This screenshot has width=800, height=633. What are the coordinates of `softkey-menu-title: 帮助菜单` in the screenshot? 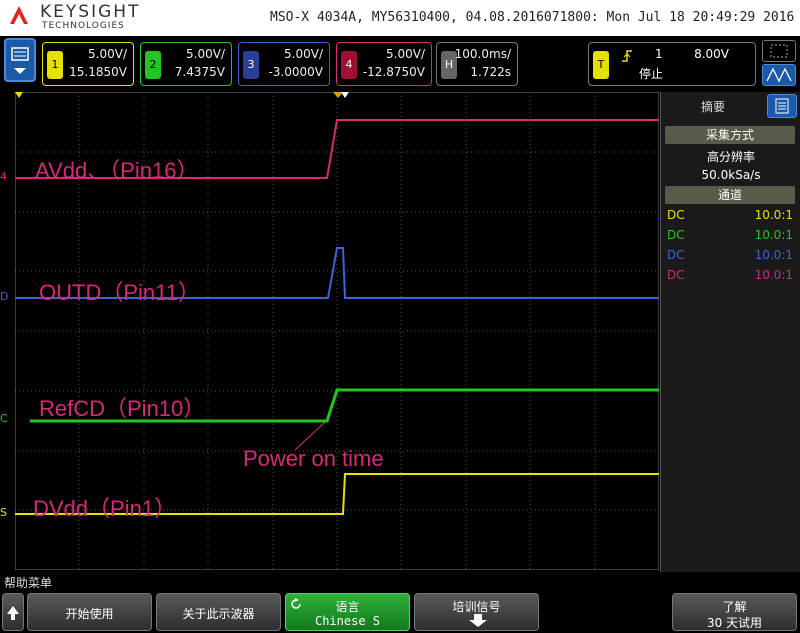 It's located at (28, 583).